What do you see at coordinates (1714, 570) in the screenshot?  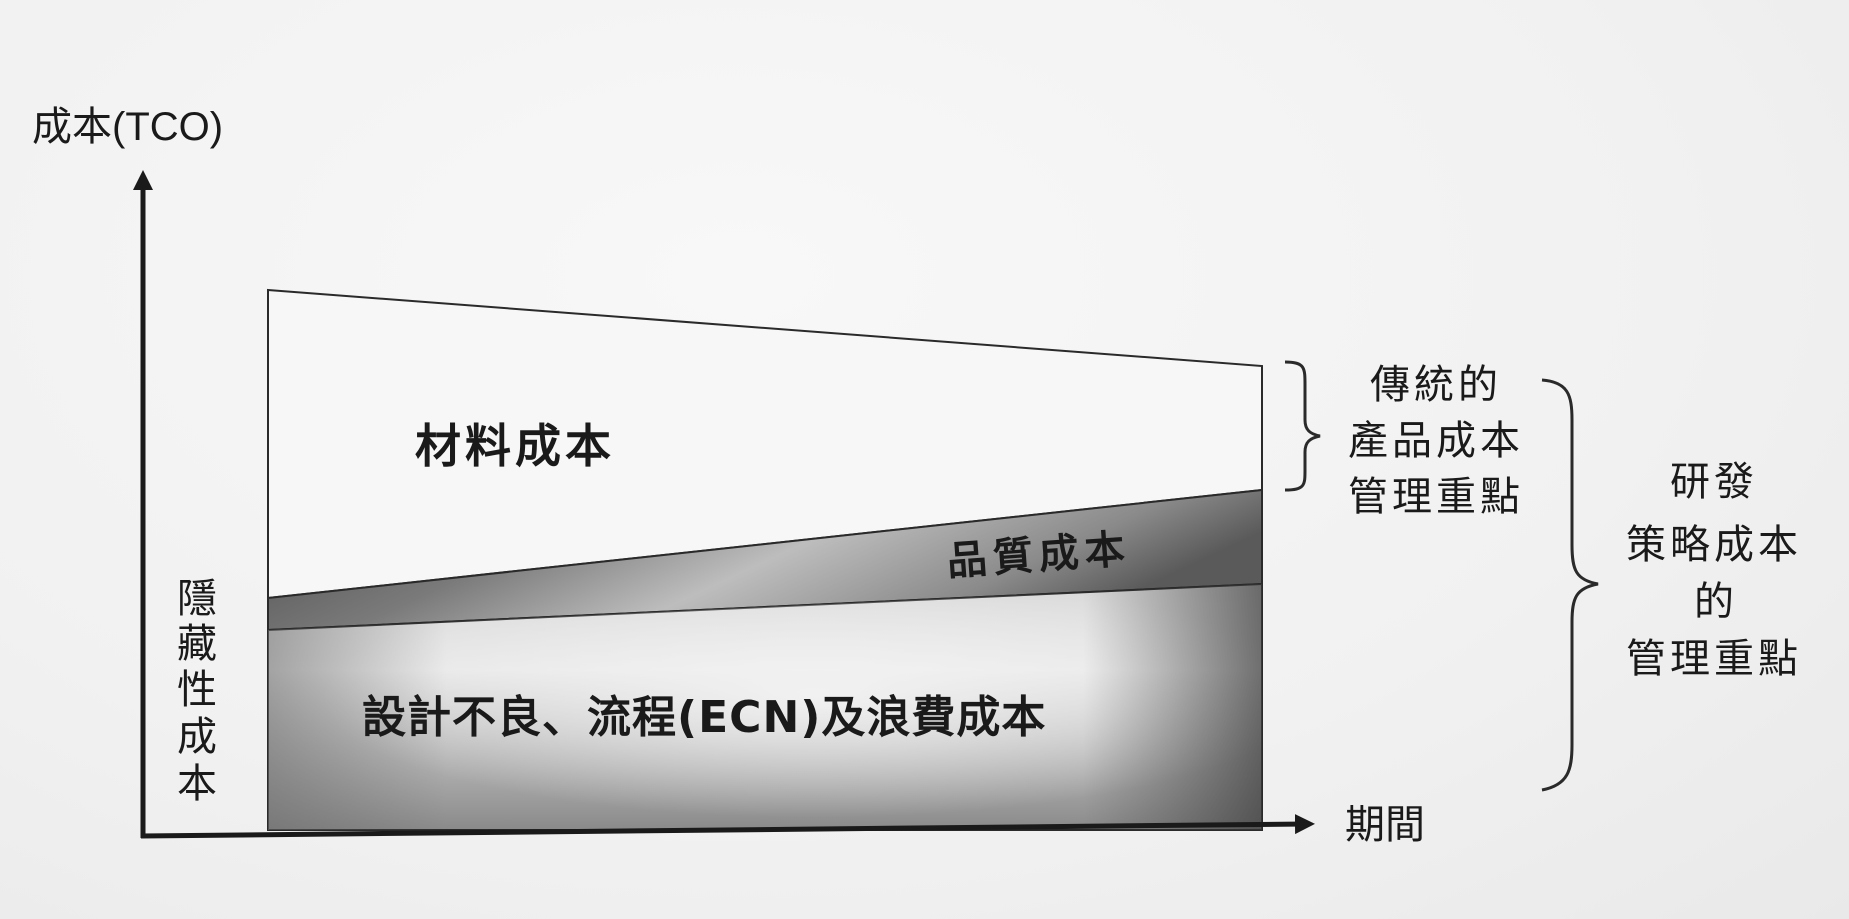 I see `rd-focus-label: 研發 策略成本 的 管理重點` at bounding box center [1714, 570].